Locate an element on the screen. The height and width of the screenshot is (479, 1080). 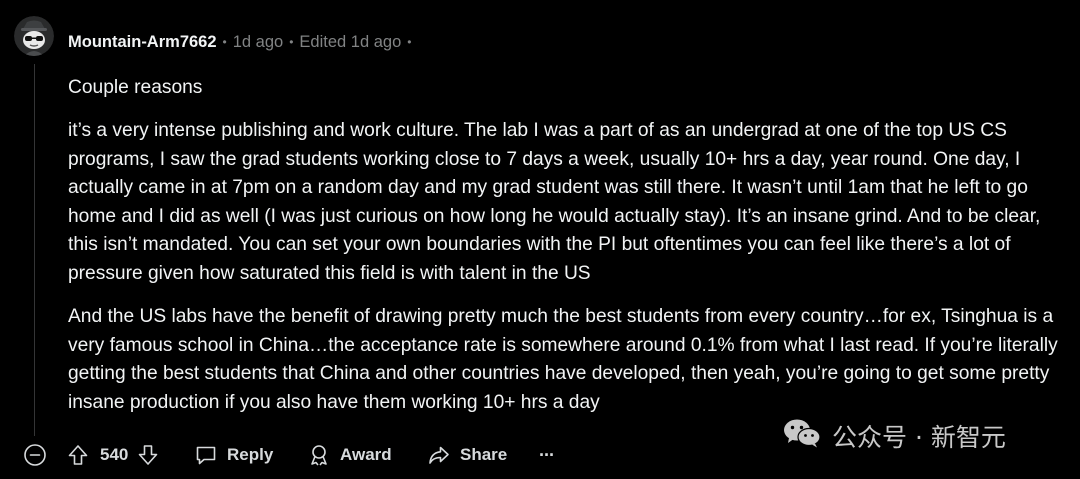
snoo-avatar-icon is located at coordinates (34, 36).